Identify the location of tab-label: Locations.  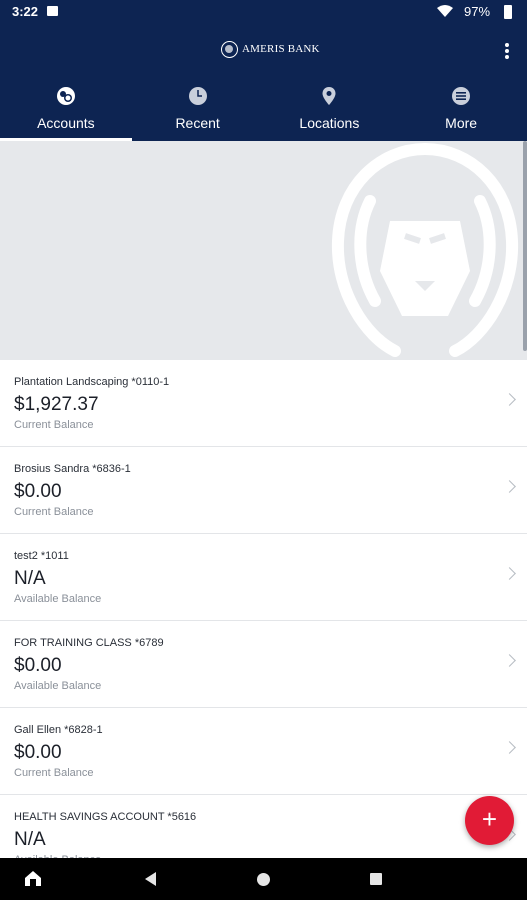
(329, 123).